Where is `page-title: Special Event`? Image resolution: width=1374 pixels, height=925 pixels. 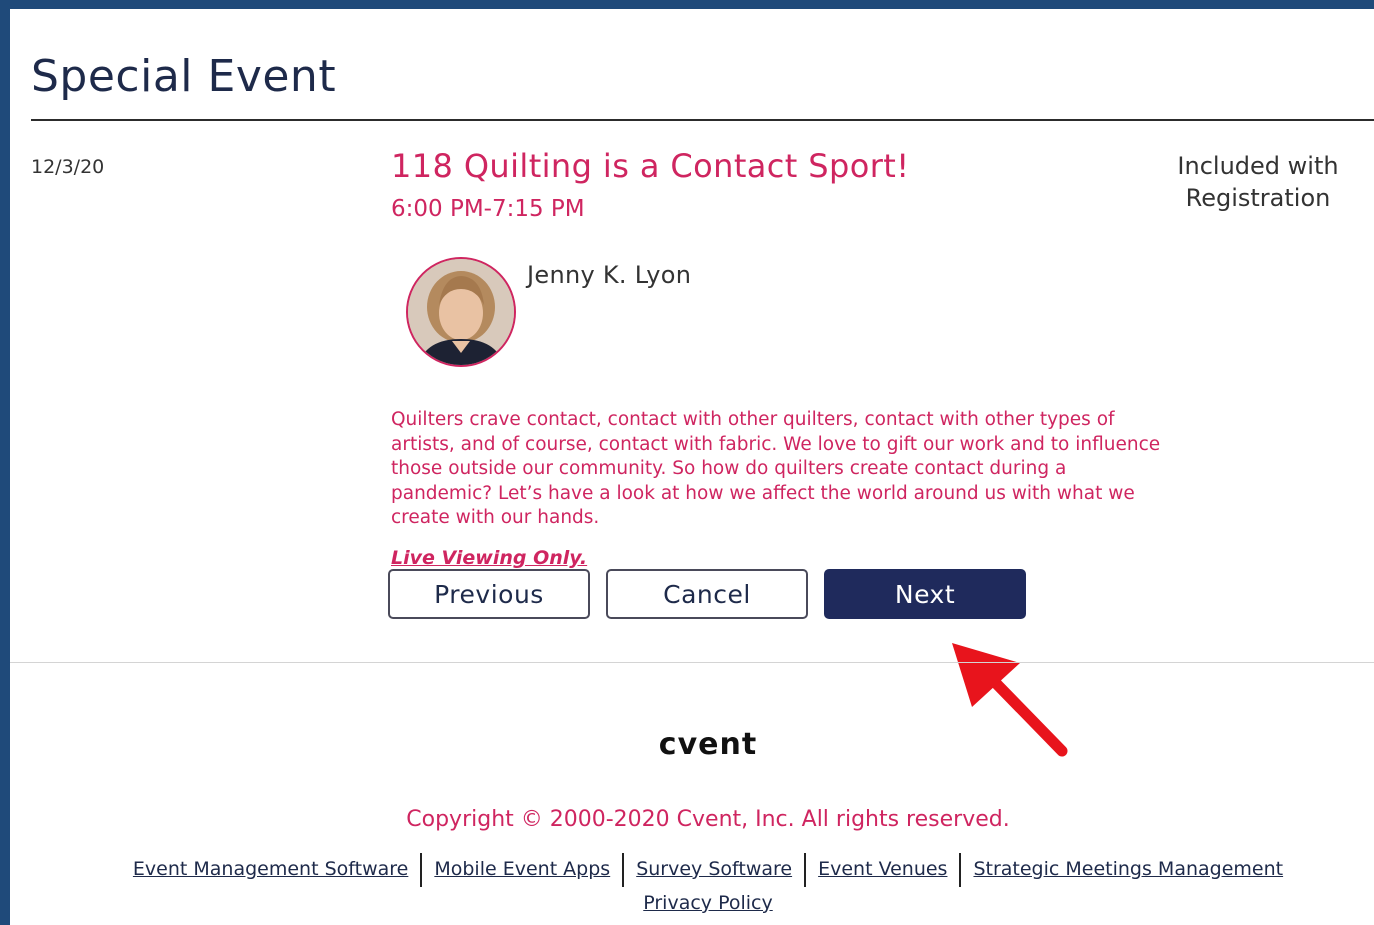
page-title: Special Event is located at coordinates (184, 76).